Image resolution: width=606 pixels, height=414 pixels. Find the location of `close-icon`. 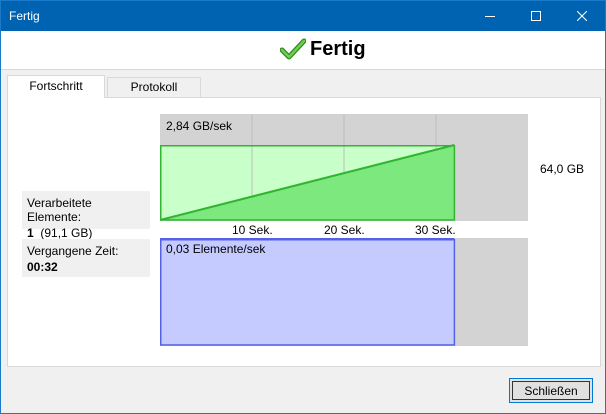

close-icon is located at coordinates (582, 16).